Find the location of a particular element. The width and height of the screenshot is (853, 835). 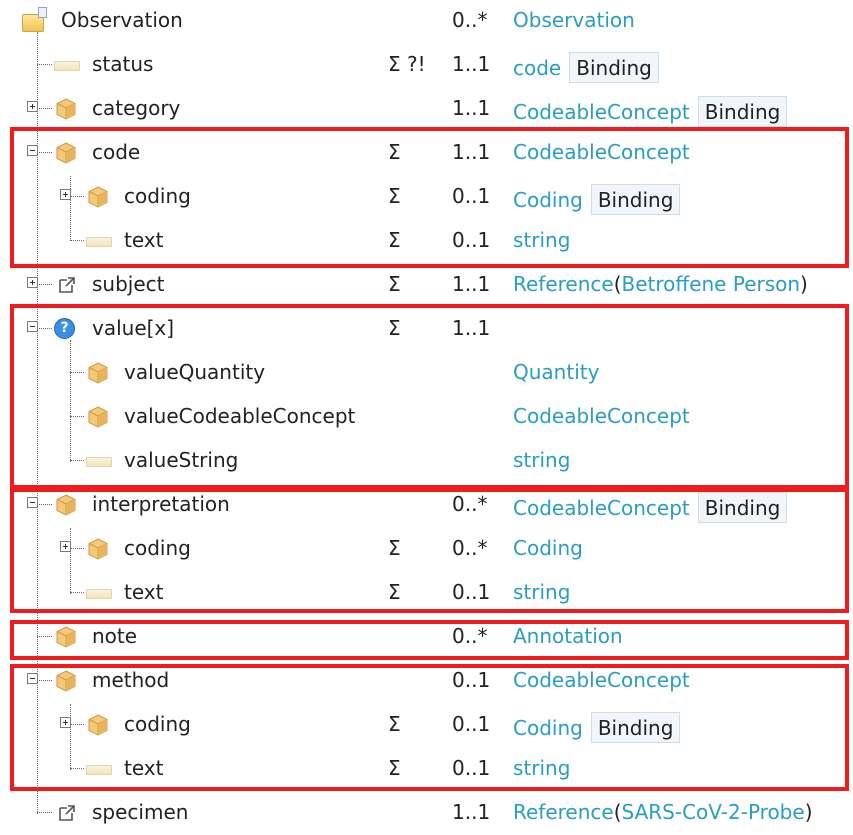

reference-target-link: SARS-CoV-2-Probe is located at coordinates (713, 812).